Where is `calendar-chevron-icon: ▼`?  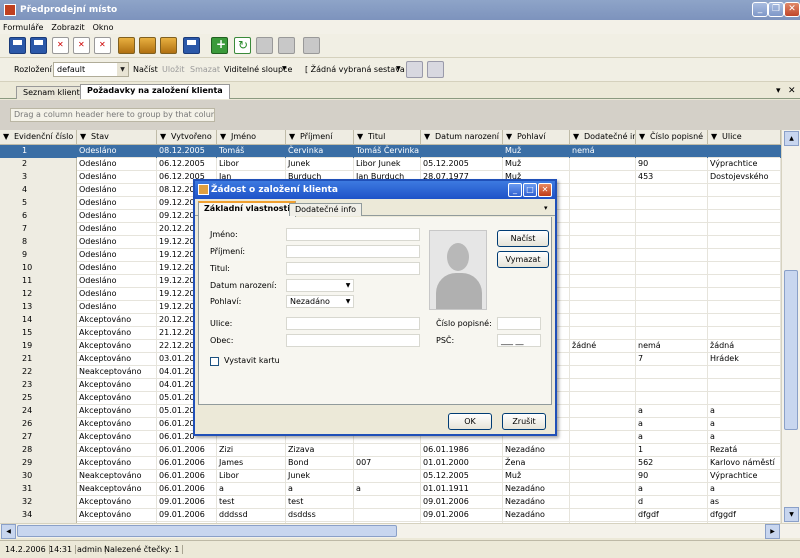
calendar-chevron-icon: ▼ is located at coordinates (348, 285).